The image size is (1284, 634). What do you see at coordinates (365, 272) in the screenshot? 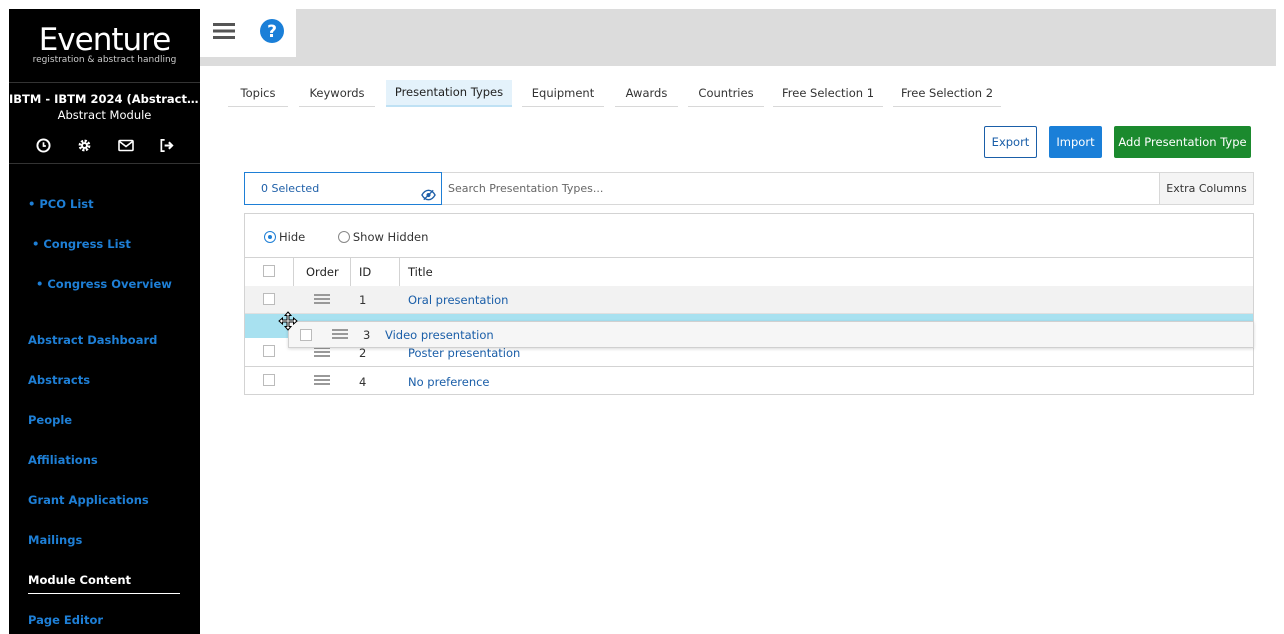
I see `column-header-id: ID` at bounding box center [365, 272].